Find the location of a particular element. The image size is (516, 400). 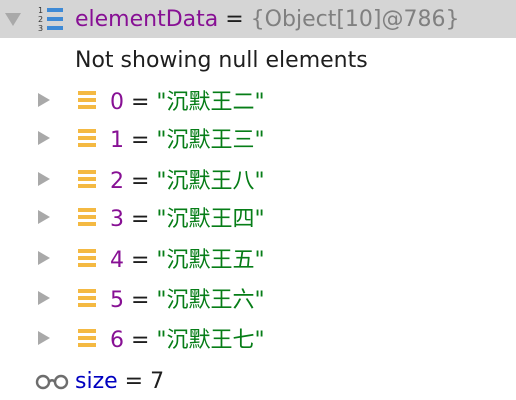

tree-row-item-4: 4 = "沉默王五" is located at coordinates (258, 258).